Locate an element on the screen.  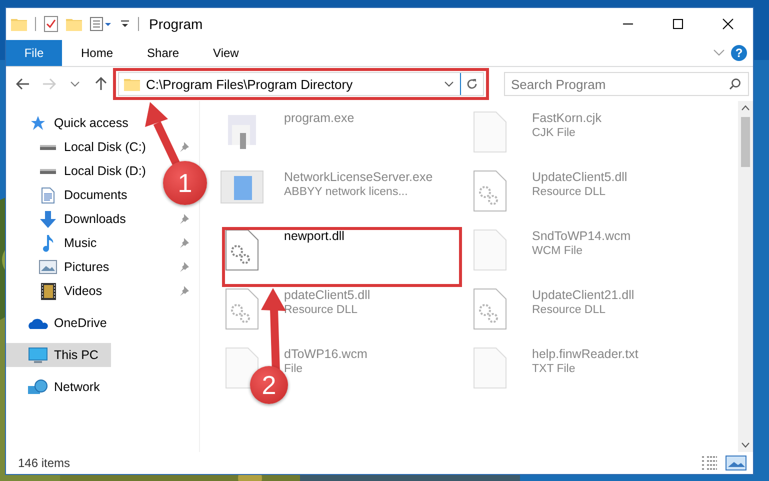
large-icons-view-icon is located at coordinates (736, 463).